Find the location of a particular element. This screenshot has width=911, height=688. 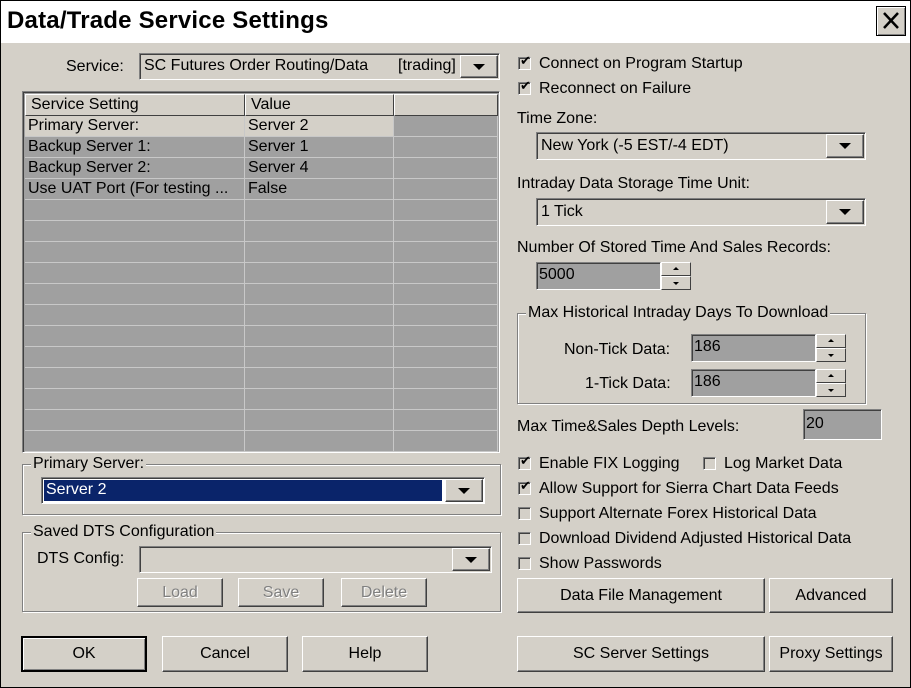

dividend-adjusted-checkbox is located at coordinates (524, 538).